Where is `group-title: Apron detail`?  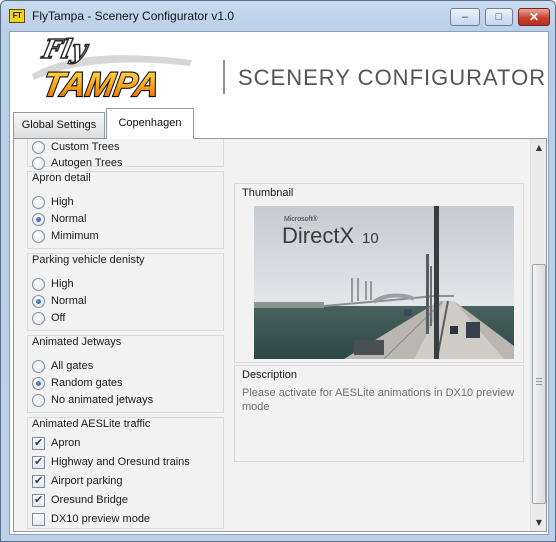 group-title: Apron detail is located at coordinates (61, 178).